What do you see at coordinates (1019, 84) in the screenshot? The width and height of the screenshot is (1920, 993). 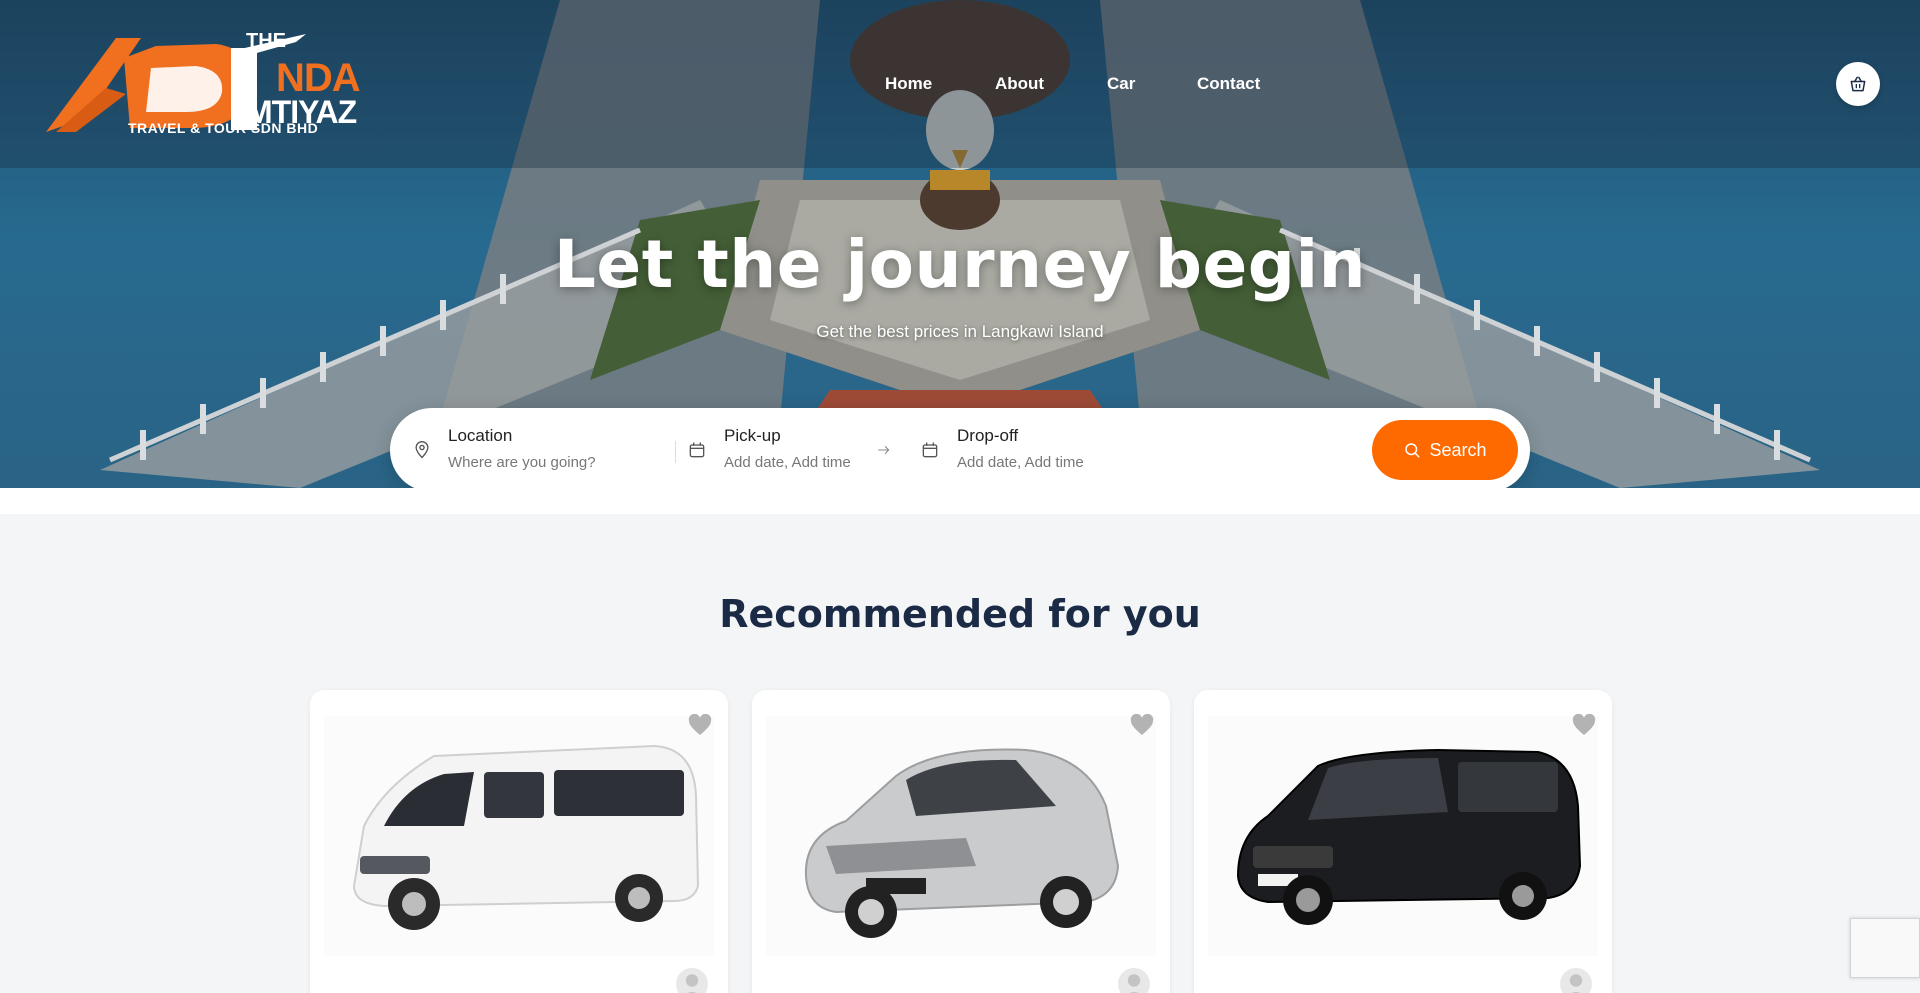 I see `nav-about: About` at bounding box center [1019, 84].